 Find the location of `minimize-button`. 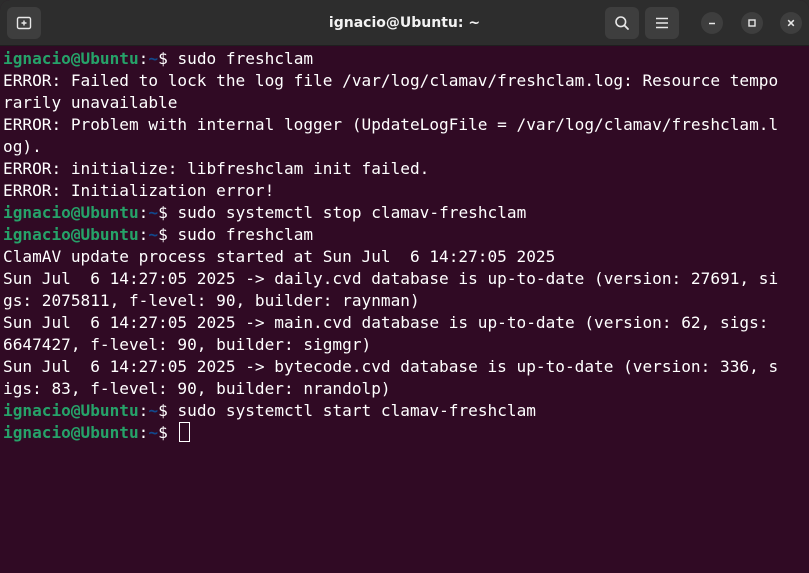

minimize-button is located at coordinates (712, 23).